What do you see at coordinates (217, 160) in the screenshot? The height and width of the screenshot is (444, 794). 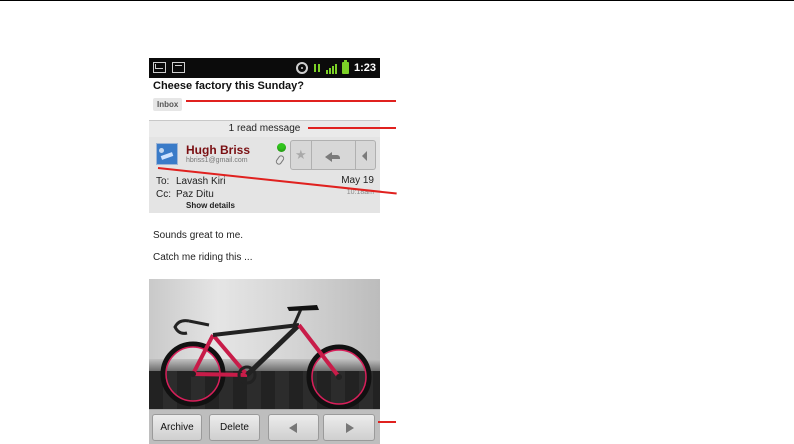 I see `sender-email: hbriss1@gmail.com` at bounding box center [217, 160].